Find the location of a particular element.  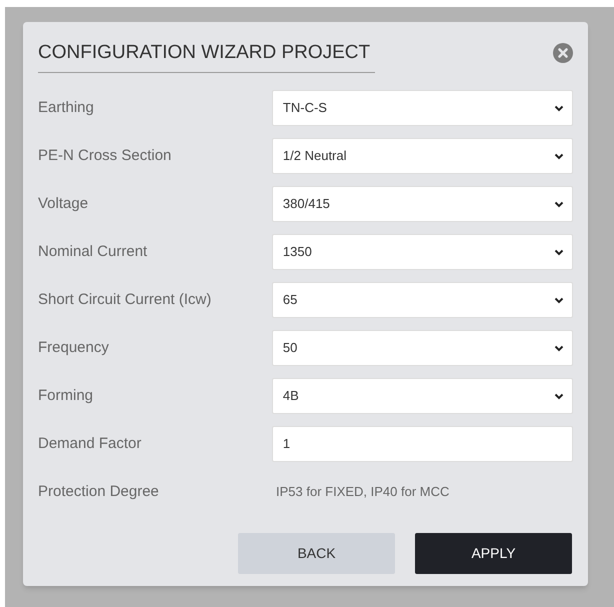

dropdown: 380/415 is located at coordinates (422, 204).